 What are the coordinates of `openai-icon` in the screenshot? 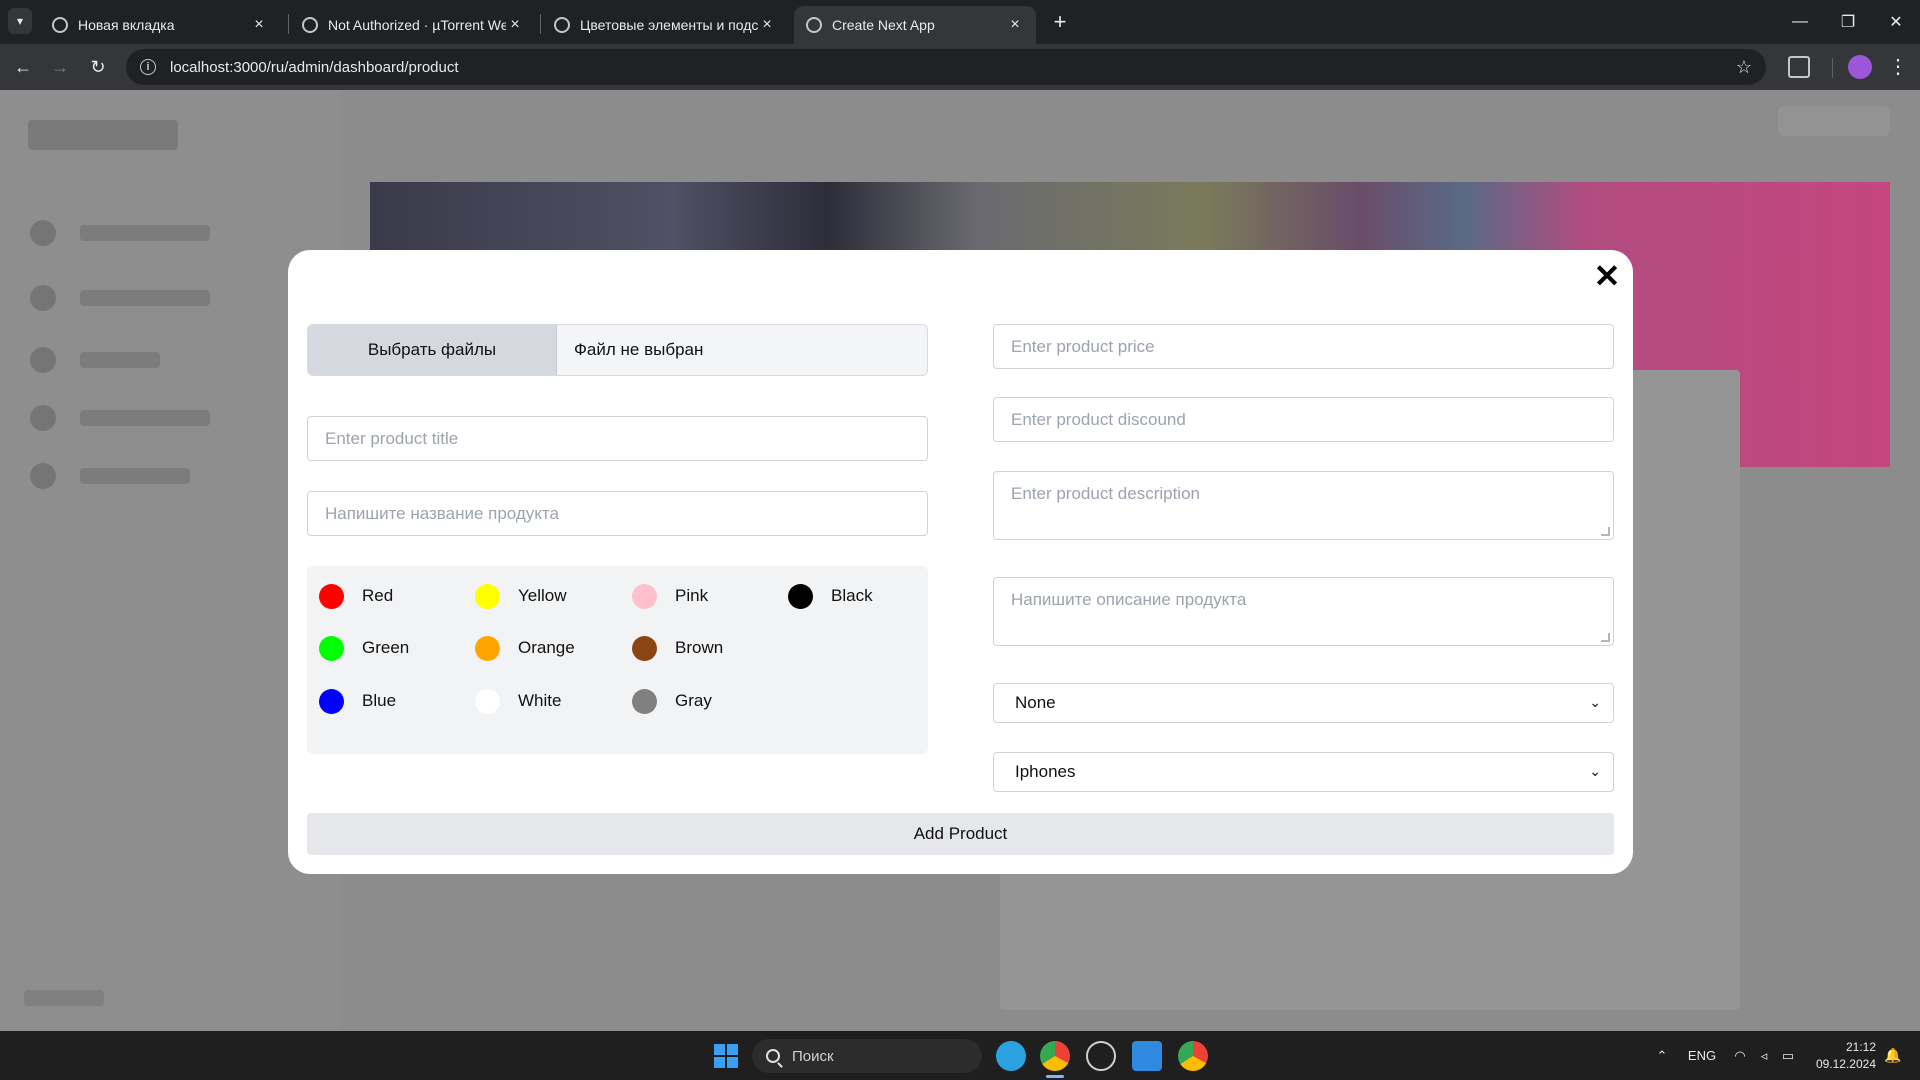 It's located at (562, 25).